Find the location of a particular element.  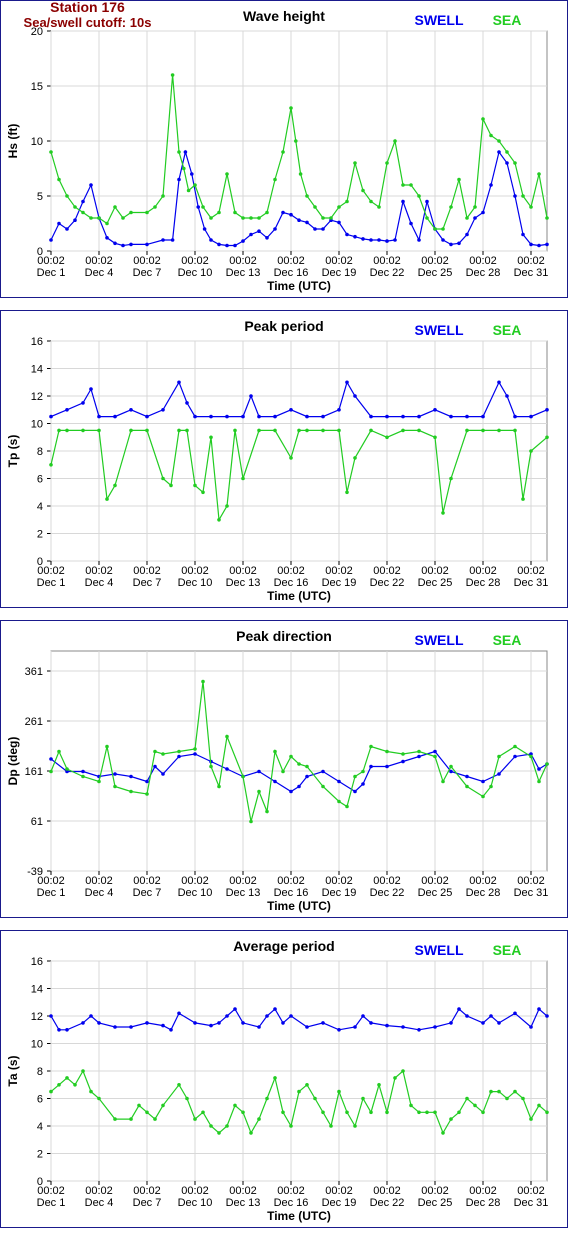

chart-title: Peak period is located at coordinates (283, 326).